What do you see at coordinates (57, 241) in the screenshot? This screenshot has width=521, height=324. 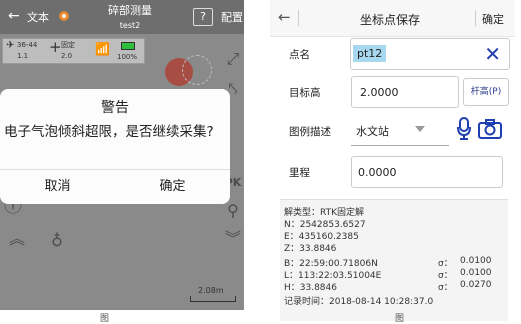 I see `person-icon: ♁` at bounding box center [57, 241].